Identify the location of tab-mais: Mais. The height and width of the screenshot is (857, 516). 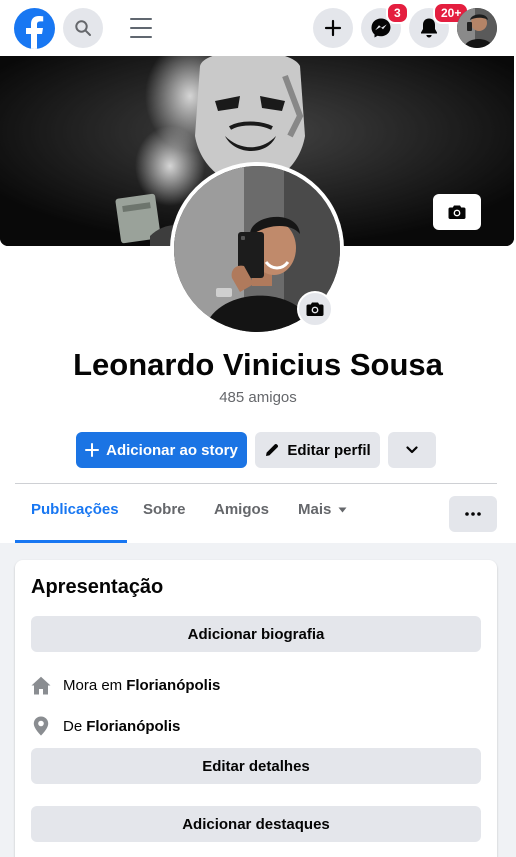
(322, 509).